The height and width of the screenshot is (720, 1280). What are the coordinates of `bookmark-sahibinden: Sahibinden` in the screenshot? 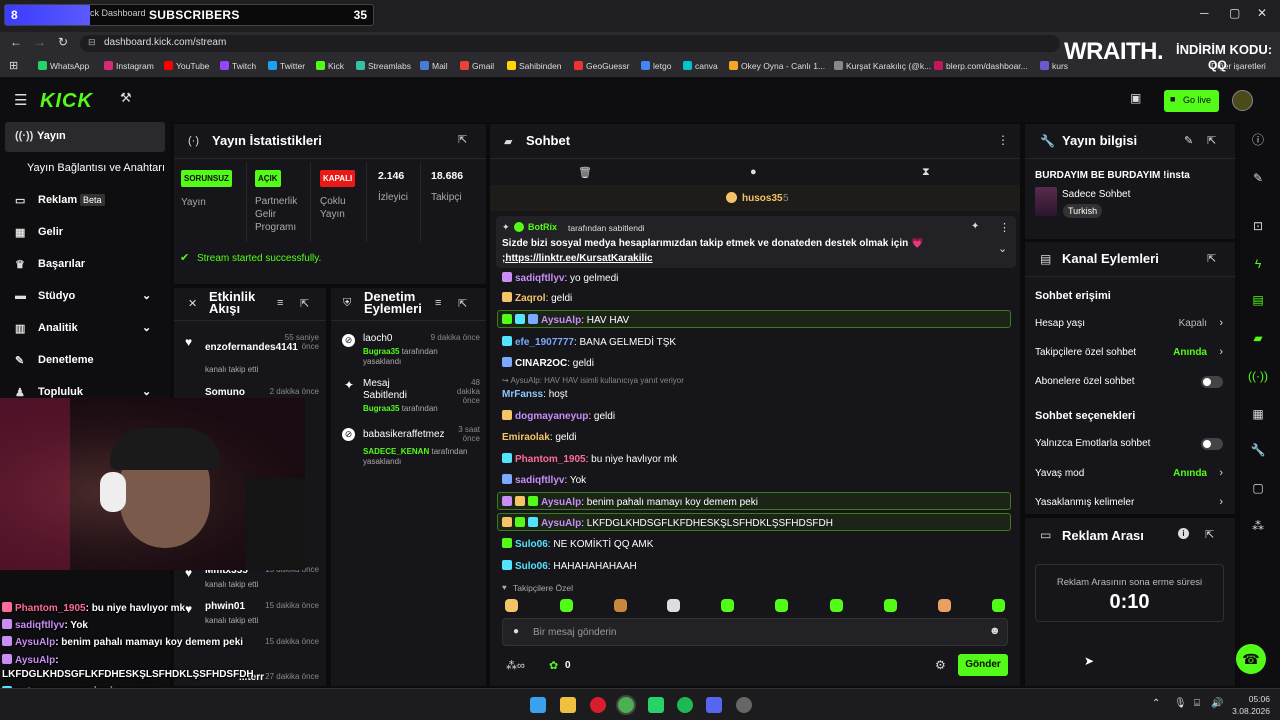 It's located at (534, 66).